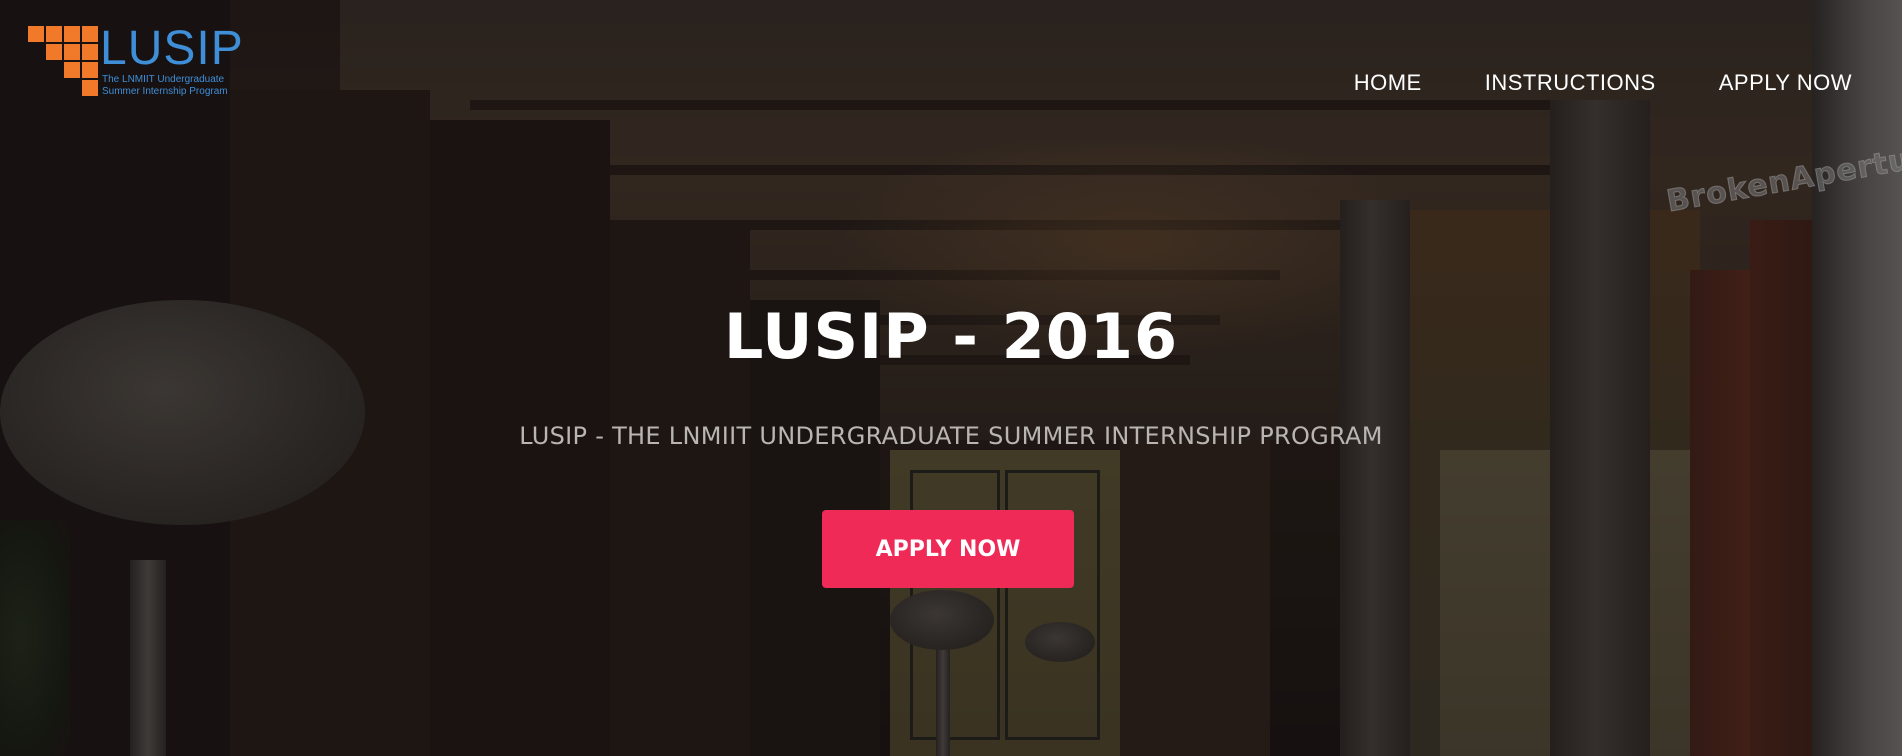  Describe the element at coordinates (1785, 83) in the screenshot. I see `nav-apply-now-link: APPLY NOW` at that location.